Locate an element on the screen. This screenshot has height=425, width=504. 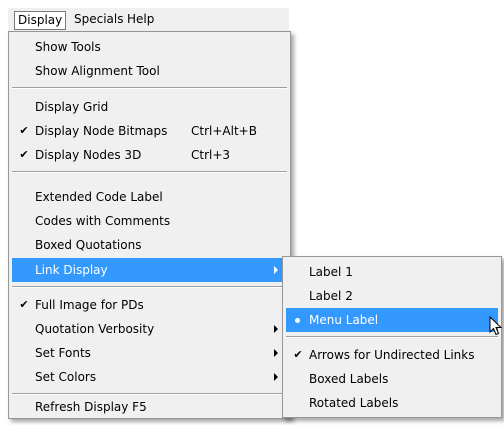
menu-item-display-grid: Display Grid is located at coordinates (149, 107).